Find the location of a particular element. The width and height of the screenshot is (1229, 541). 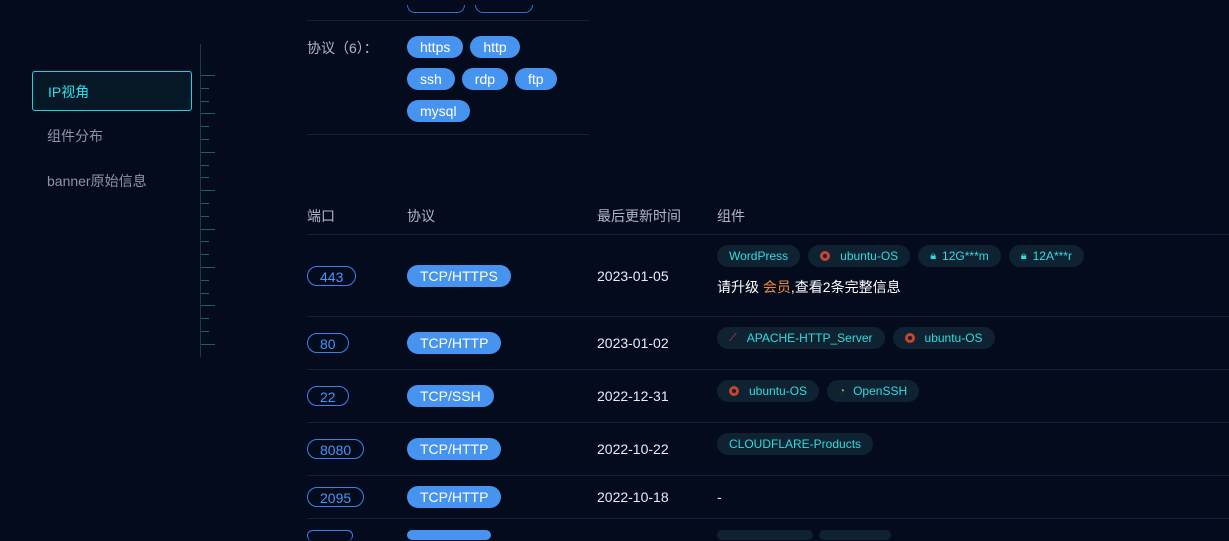

protocol-tag-list: https http ssh rdp ftp mysql is located at coordinates (497, 84).